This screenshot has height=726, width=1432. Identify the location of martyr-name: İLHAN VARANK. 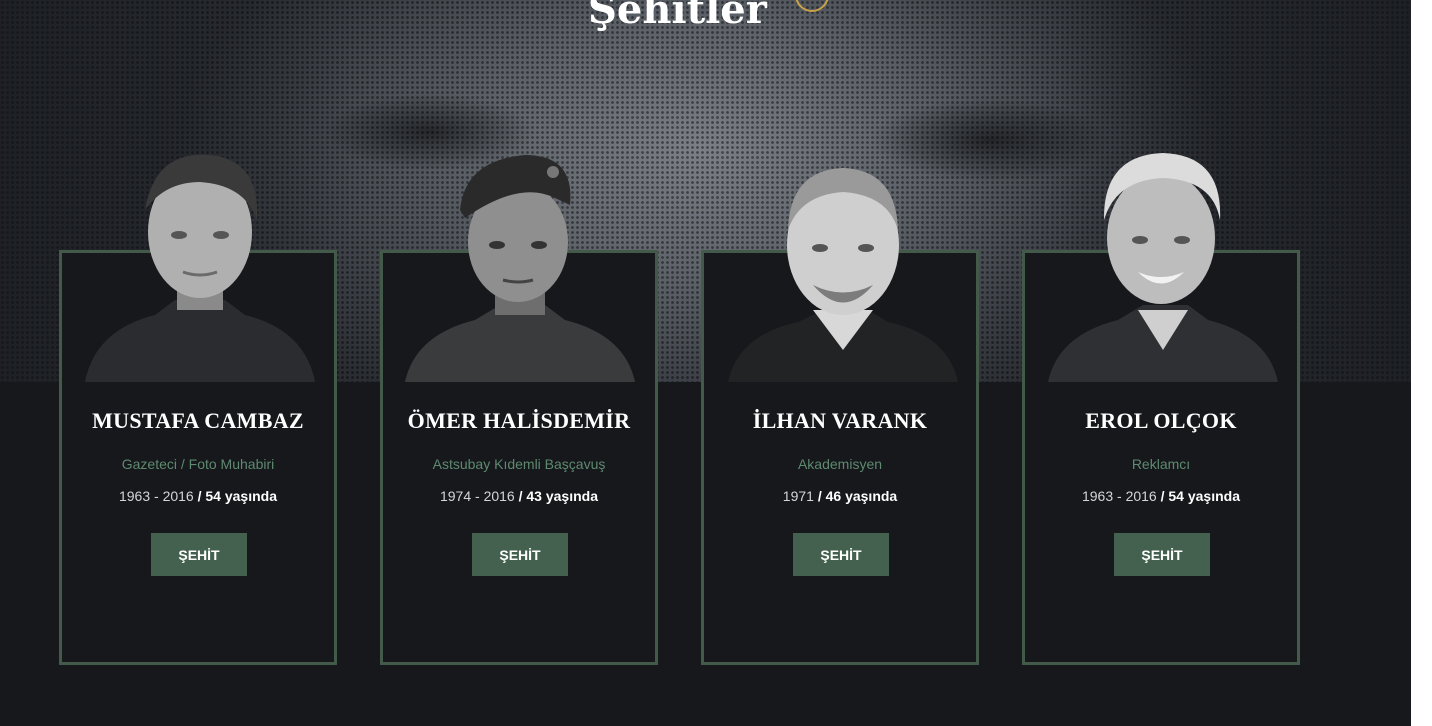
(840, 420).